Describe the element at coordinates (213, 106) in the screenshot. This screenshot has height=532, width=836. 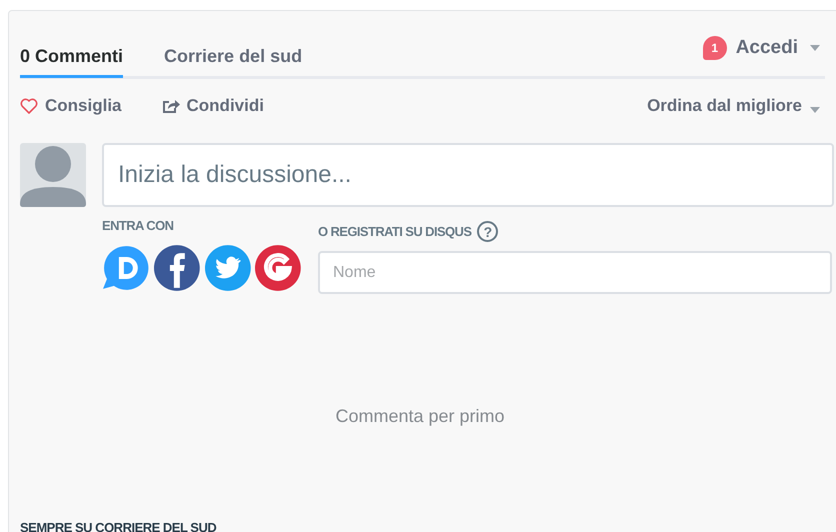
I see `share-button: Condividi` at that location.